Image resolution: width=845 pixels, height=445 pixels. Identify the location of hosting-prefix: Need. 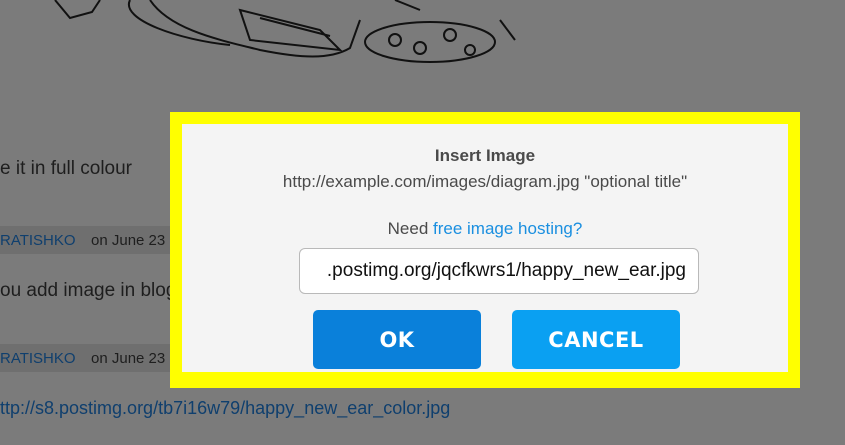
(408, 228).